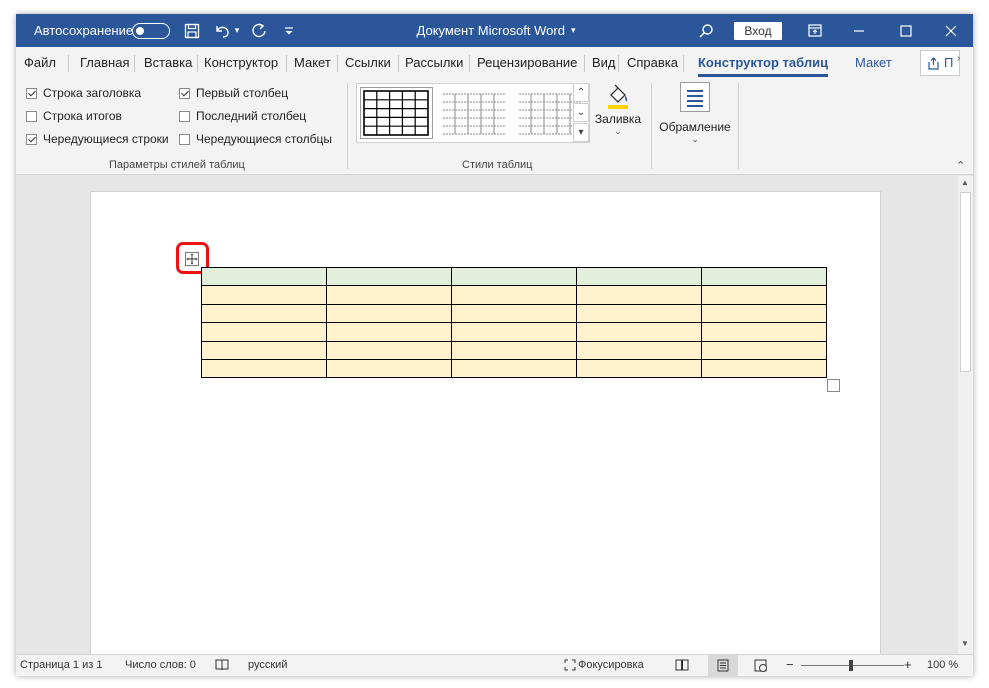  I want to click on zoom-in-icon: +, so click(908, 664).